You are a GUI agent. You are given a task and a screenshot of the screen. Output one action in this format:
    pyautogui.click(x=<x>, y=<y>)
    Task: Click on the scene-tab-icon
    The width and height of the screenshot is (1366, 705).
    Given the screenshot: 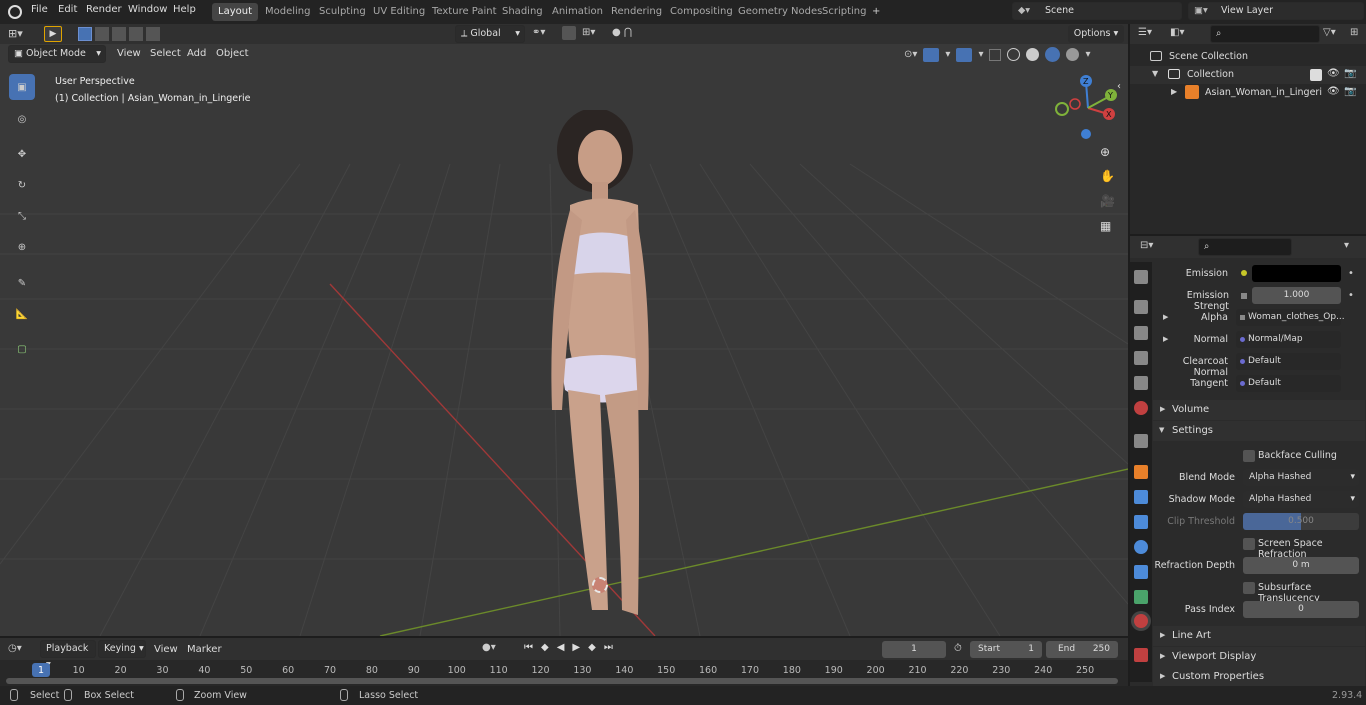 What is the action you would take?
    pyautogui.click(x=1141, y=383)
    